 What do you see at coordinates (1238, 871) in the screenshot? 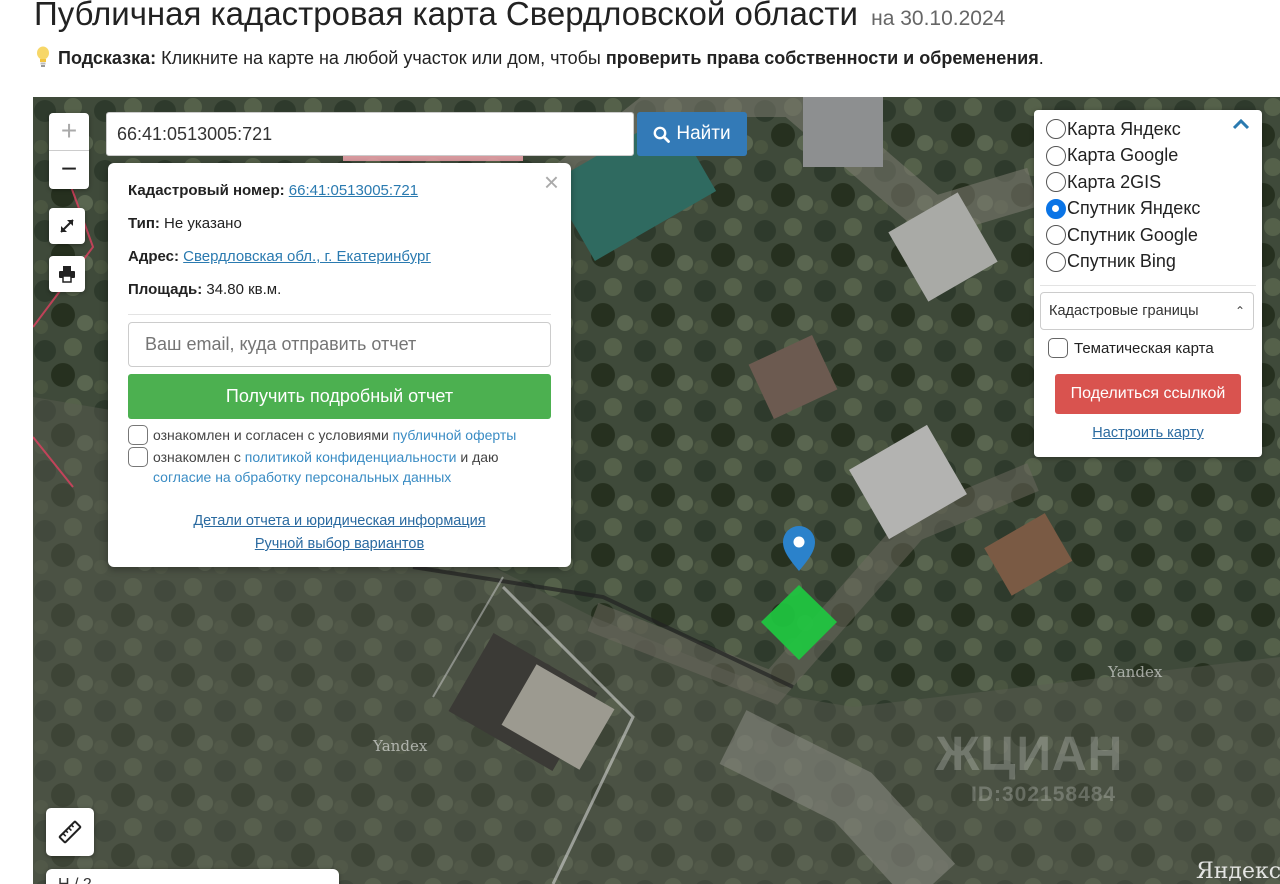
I see `yandex-logo: Яндекс` at bounding box center [1238, 871].